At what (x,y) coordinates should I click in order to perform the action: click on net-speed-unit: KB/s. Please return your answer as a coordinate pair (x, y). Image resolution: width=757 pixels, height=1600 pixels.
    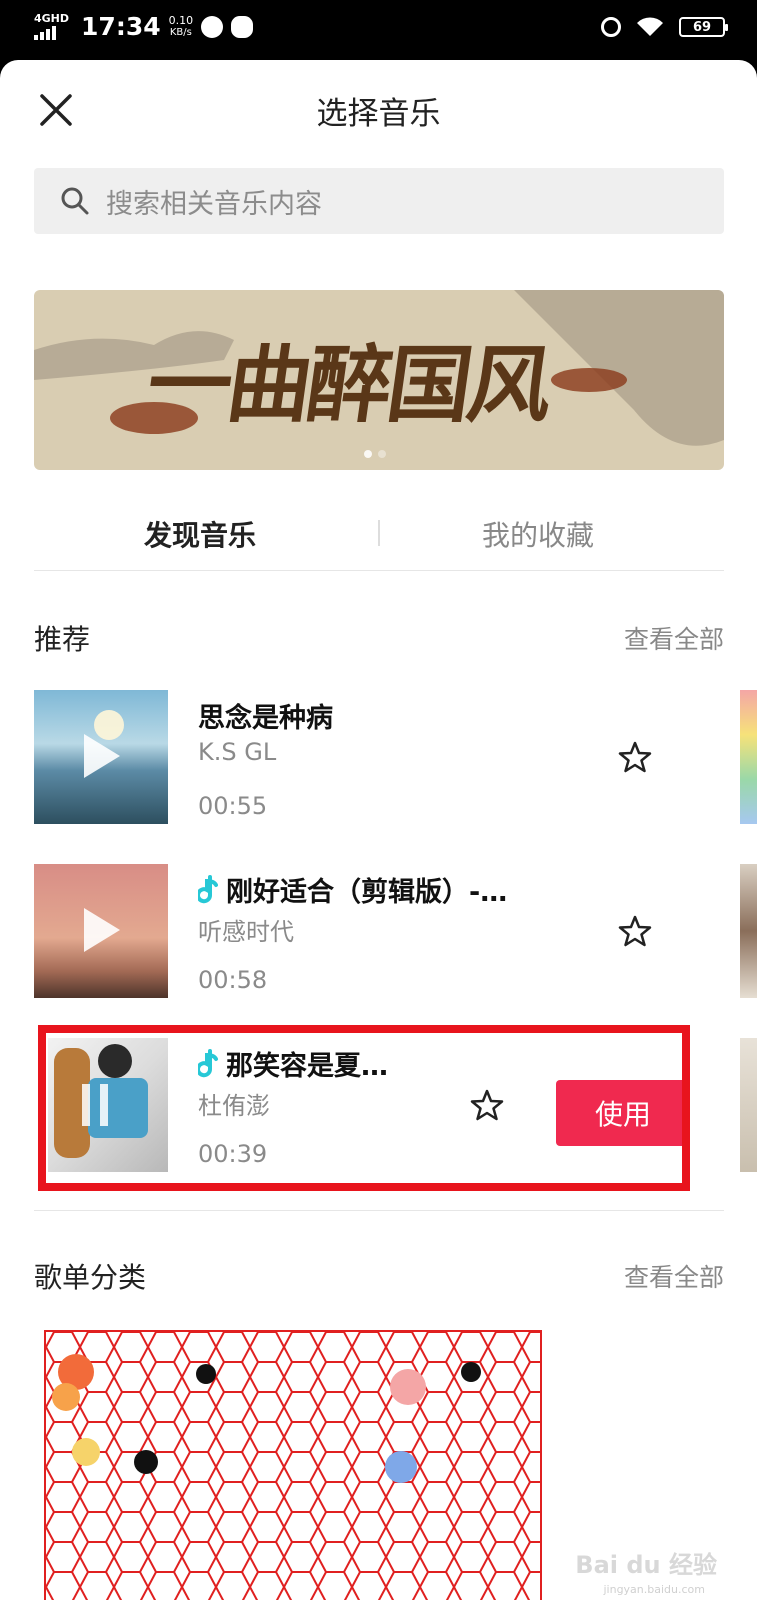
    Looking at the image, I should click on (180, 32).